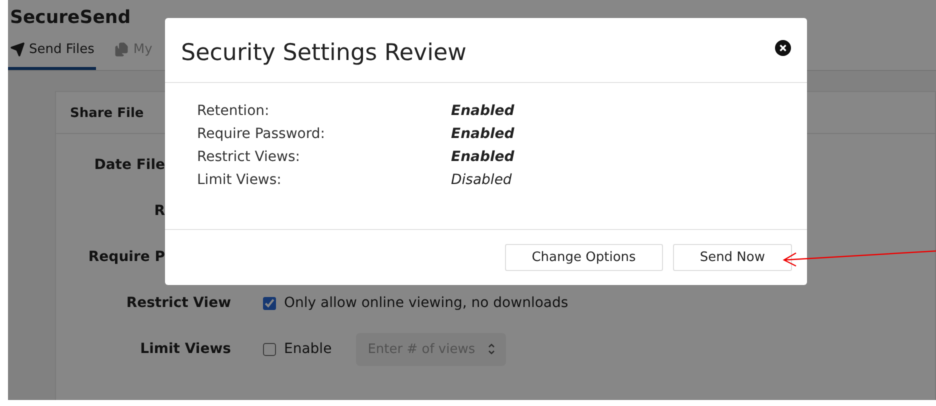 This screenshot has height=406, width=936. I want to click on checkbox-label: Only allow online viewing, no downloads, so click(426, 303).